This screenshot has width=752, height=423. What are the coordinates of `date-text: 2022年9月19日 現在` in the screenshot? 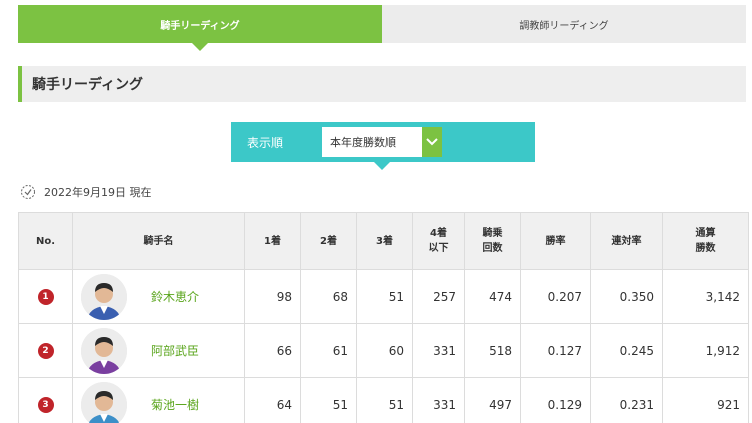 It's located at (98, 192).